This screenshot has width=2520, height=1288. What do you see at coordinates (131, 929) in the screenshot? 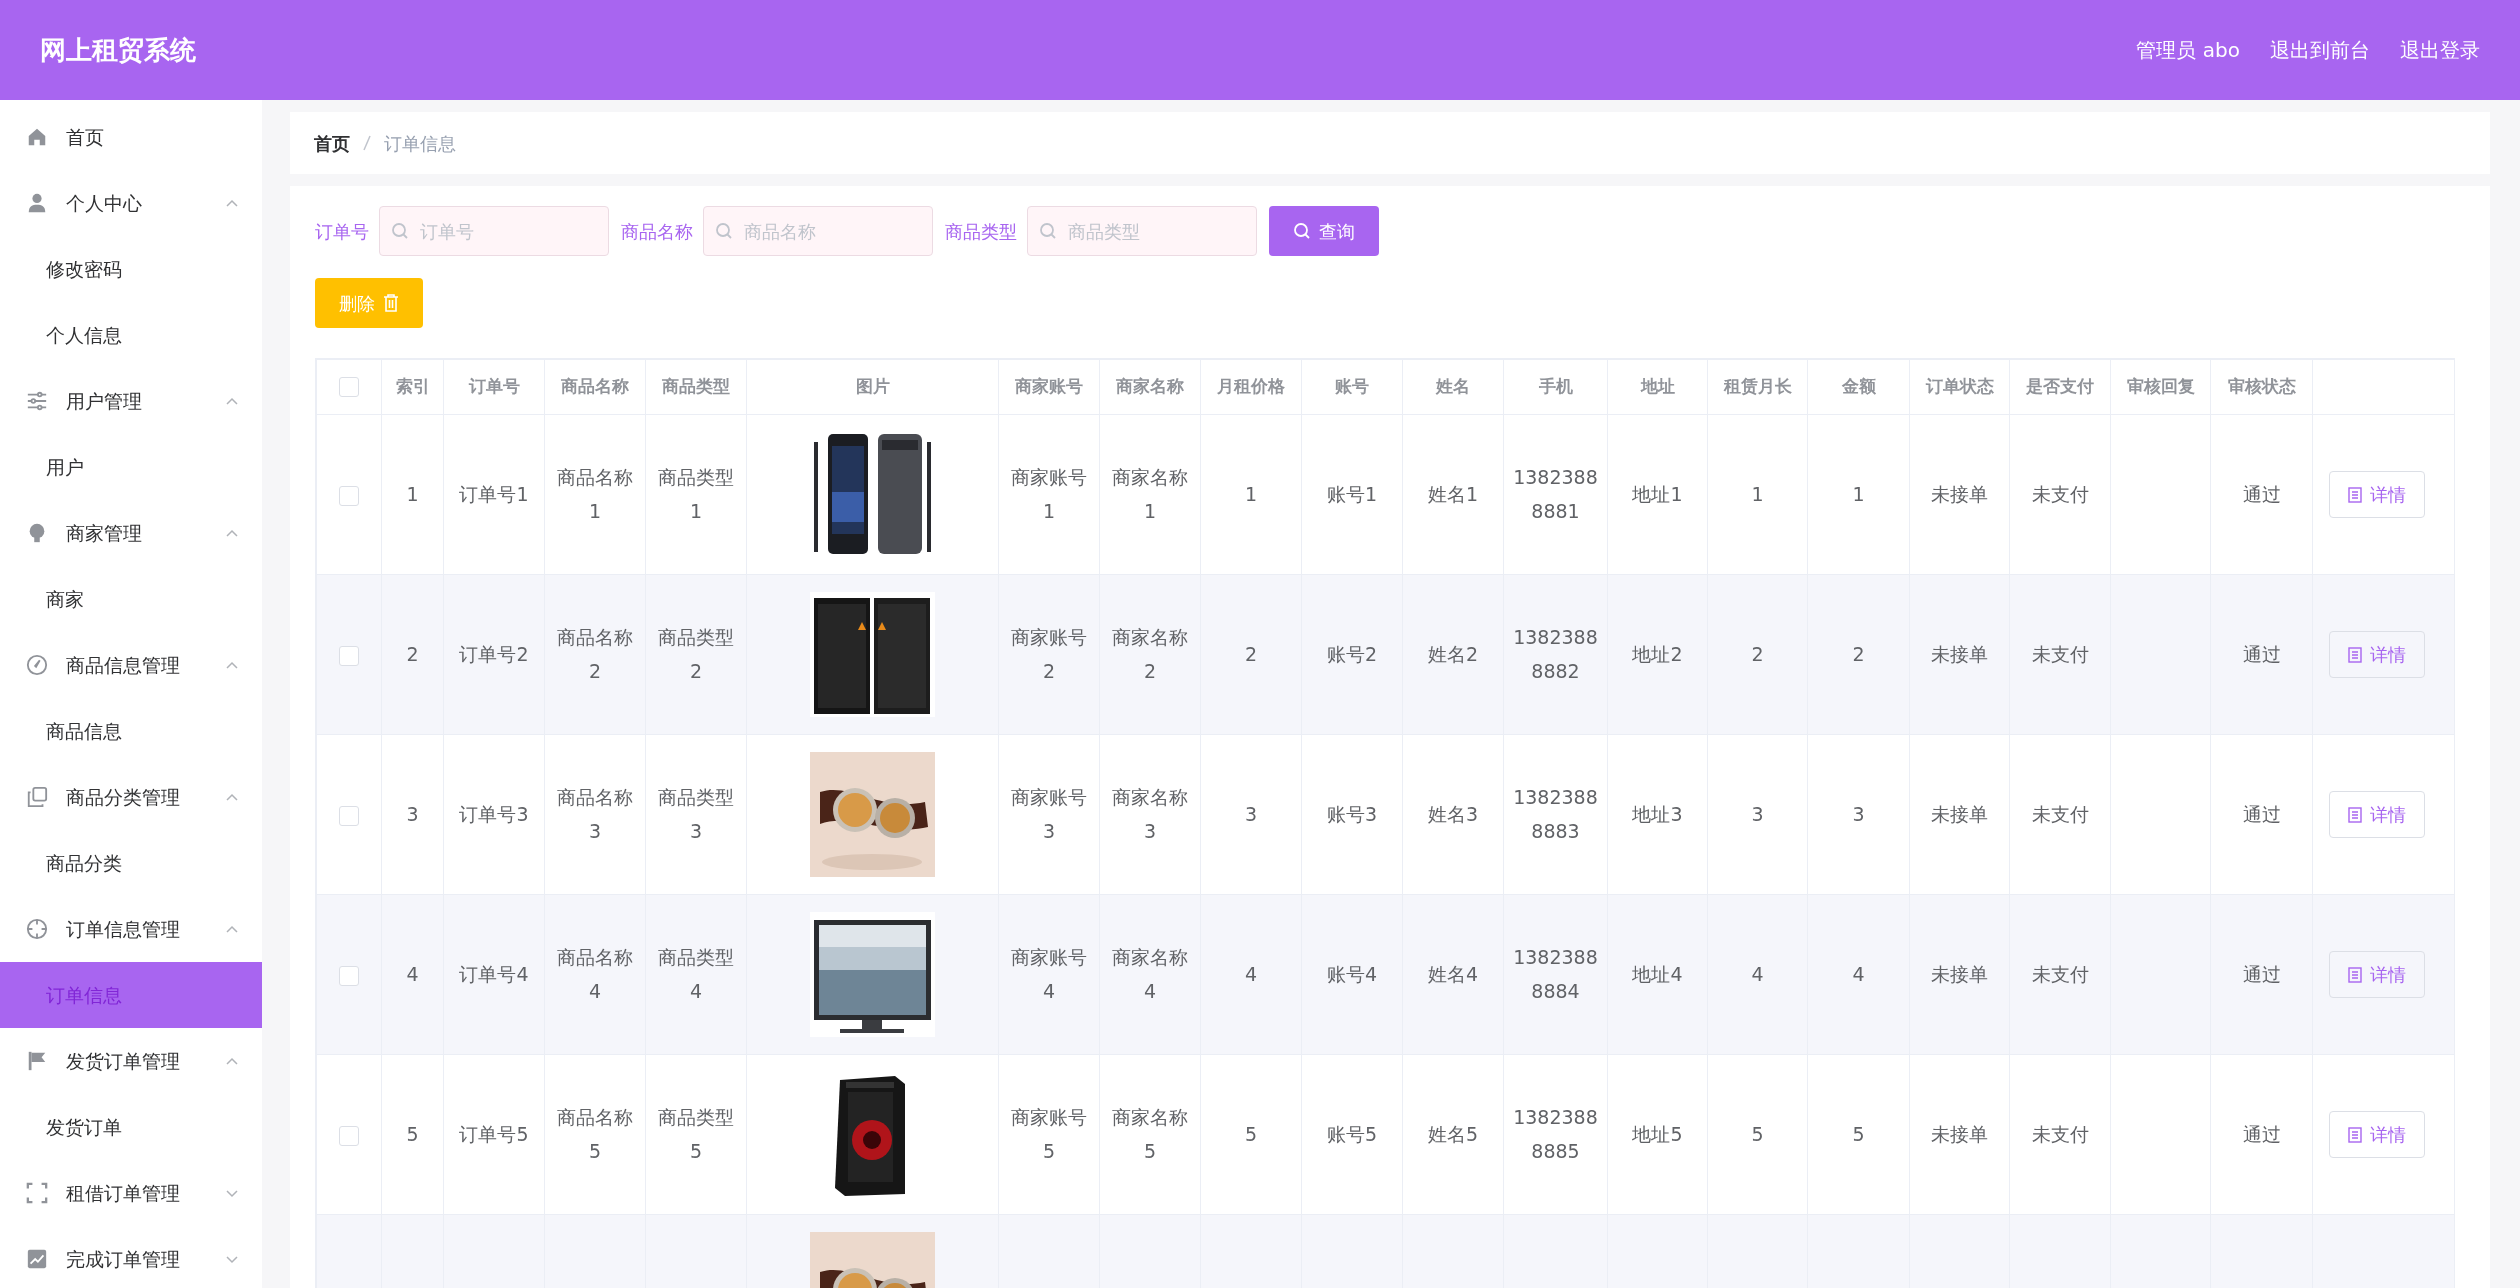
I see `sidebar-item: 订单信息管理` at bounding box center [131, 929].